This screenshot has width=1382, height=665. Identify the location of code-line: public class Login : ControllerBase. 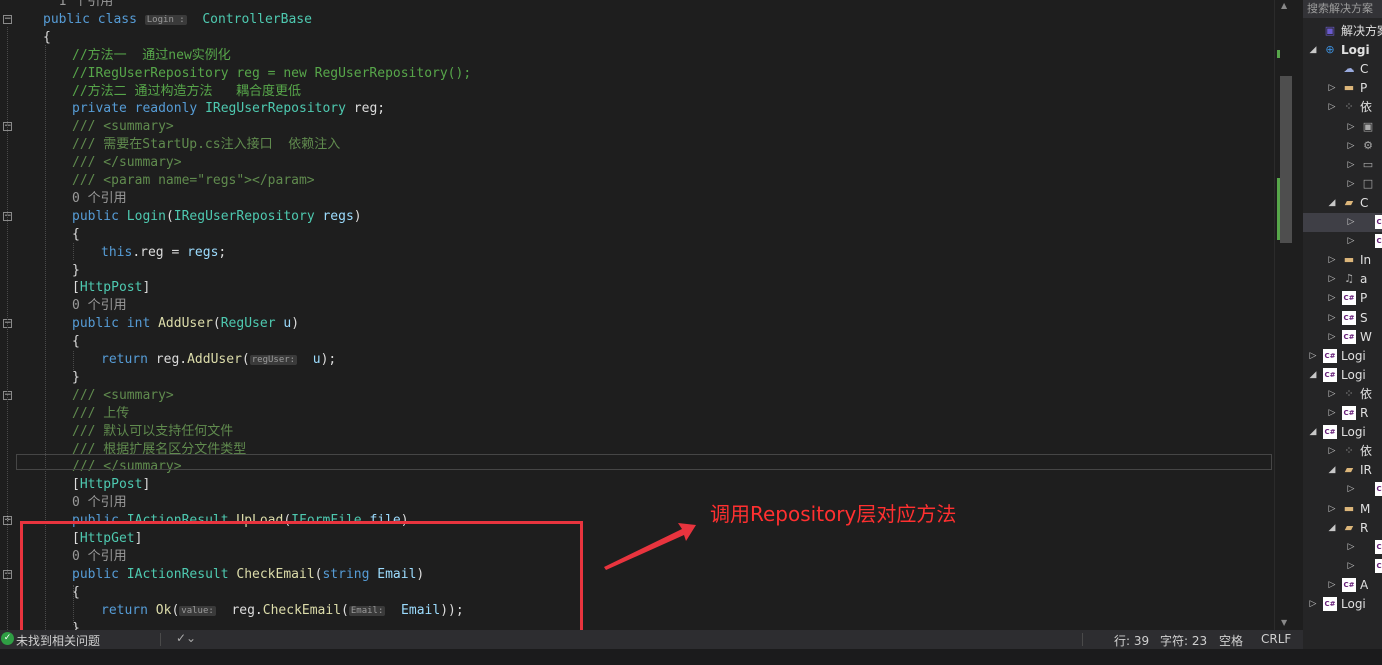
(177, 20).